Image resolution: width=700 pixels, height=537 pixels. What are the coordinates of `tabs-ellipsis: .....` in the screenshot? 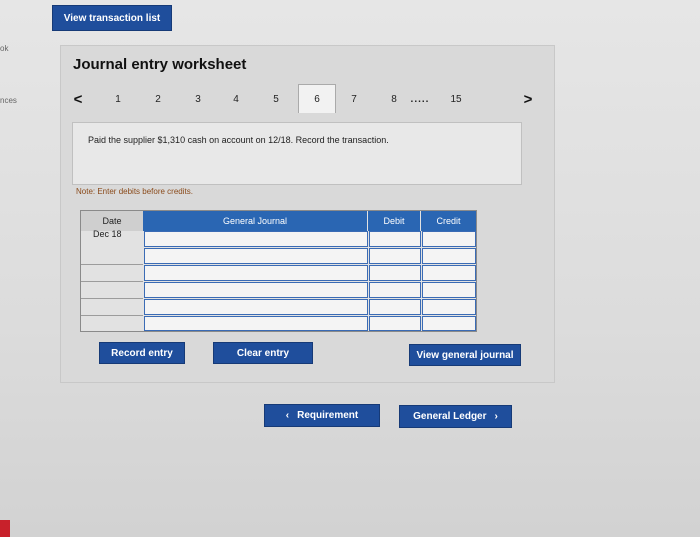 It's located at (420, 99).